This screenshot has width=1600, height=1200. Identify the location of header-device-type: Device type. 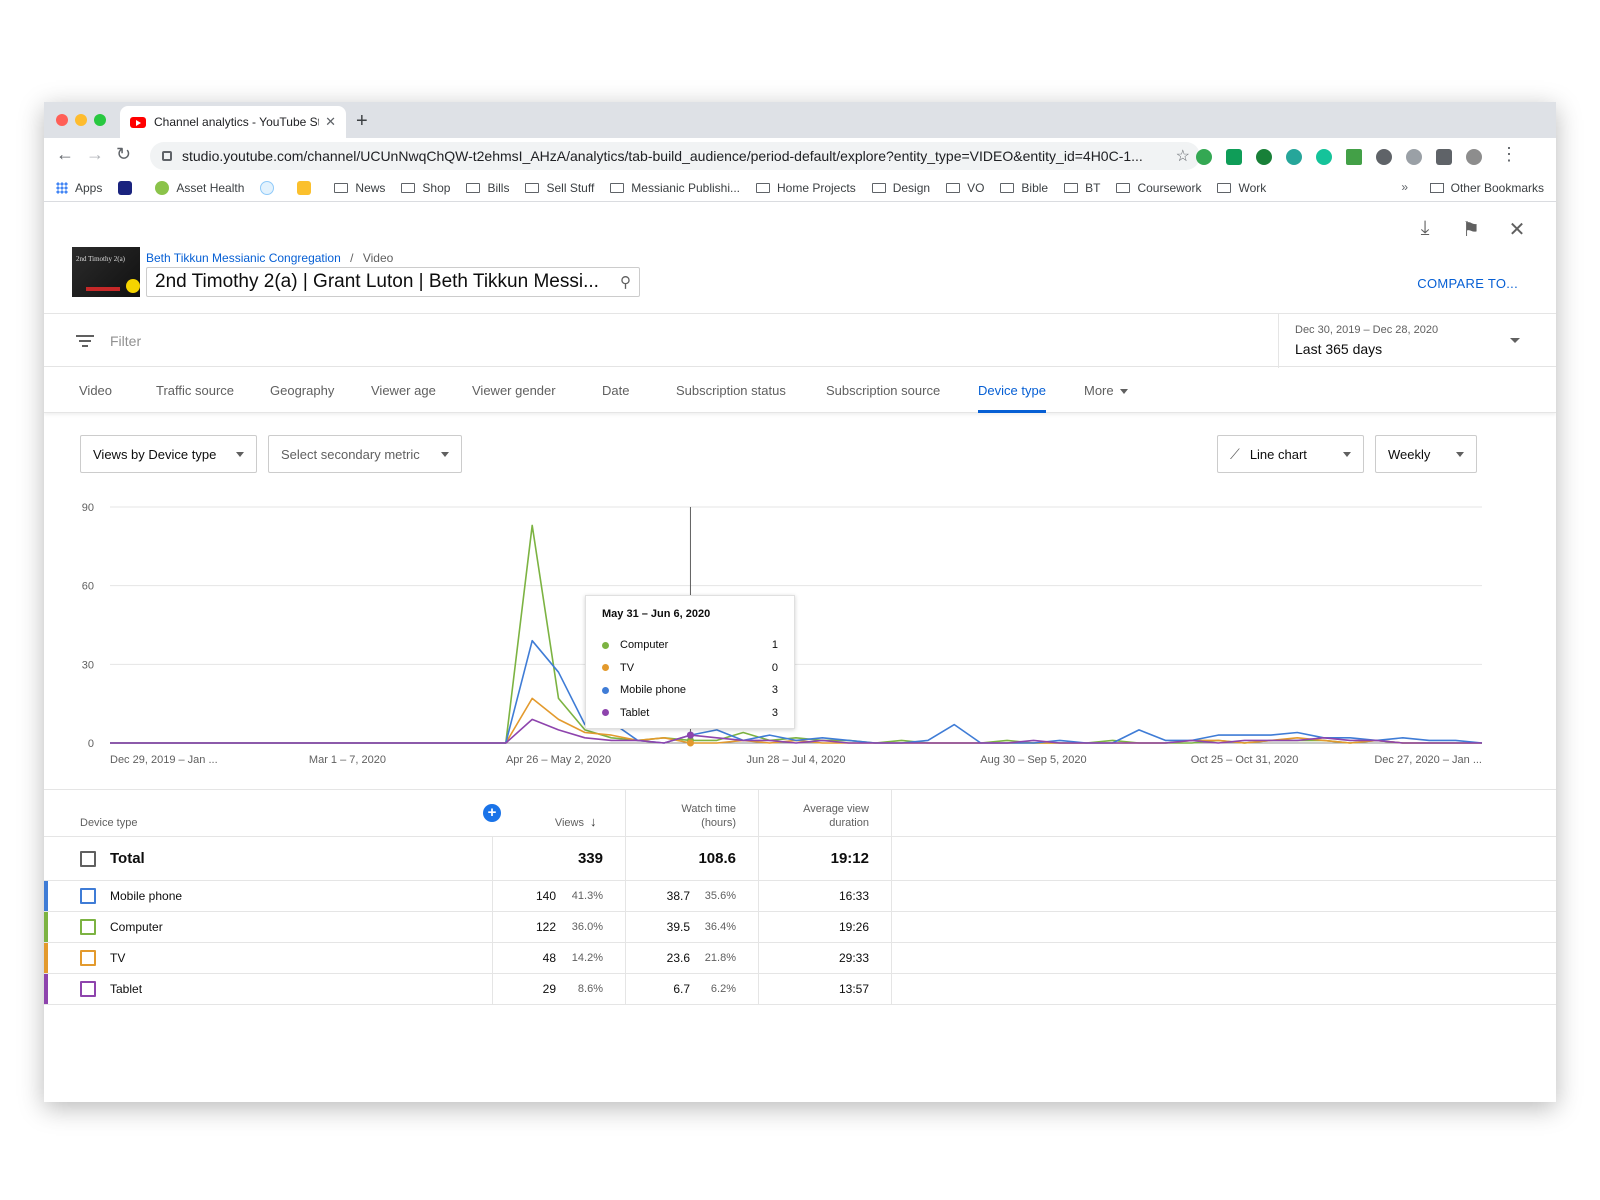
(108, 823).